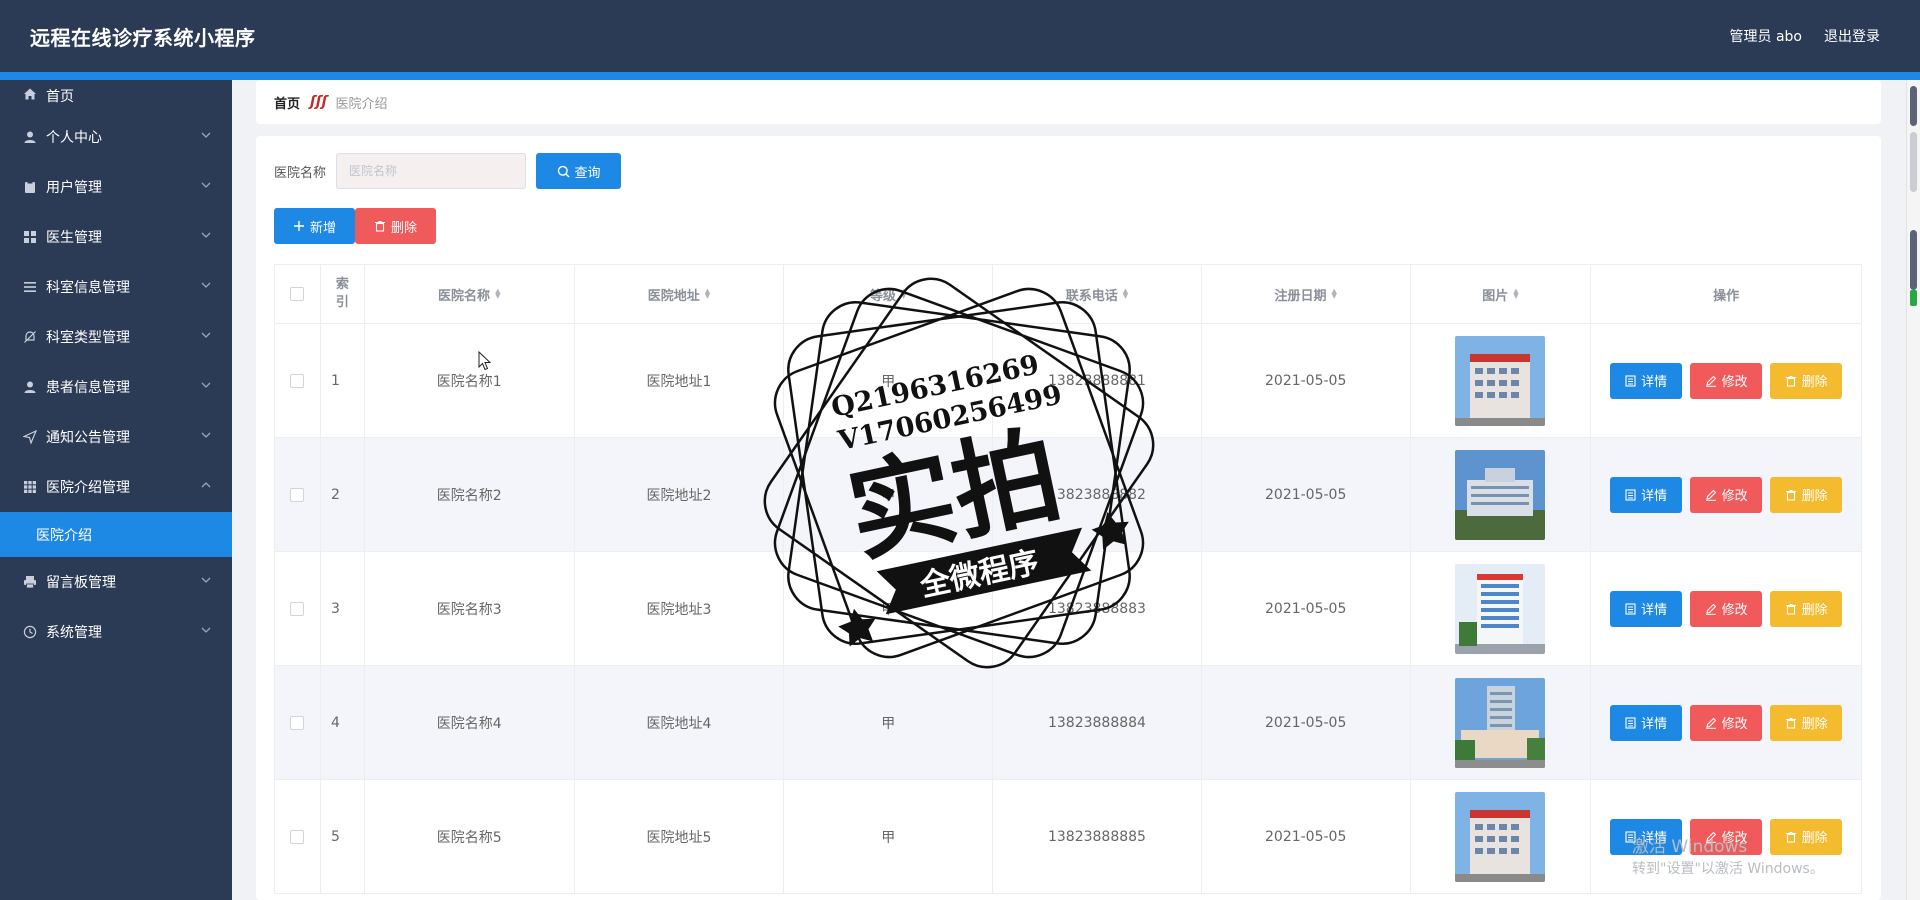 This screenshot has height=900, width=1920. I want to click on breadcrumb-separator-icon: ʃʃʃ, so click(319, 102).